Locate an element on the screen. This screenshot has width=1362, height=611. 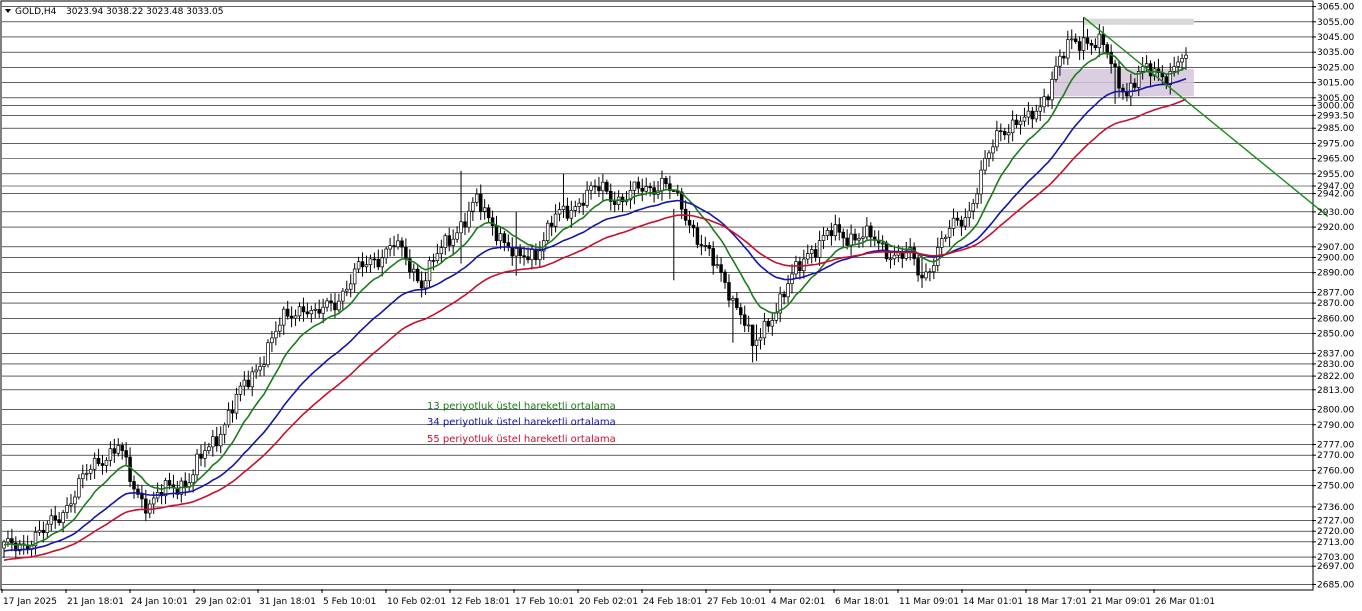
chart-header: GOLD,H4 3023.94 3038.22 3023.48 3033.05 is located at coordinates (114, 12).